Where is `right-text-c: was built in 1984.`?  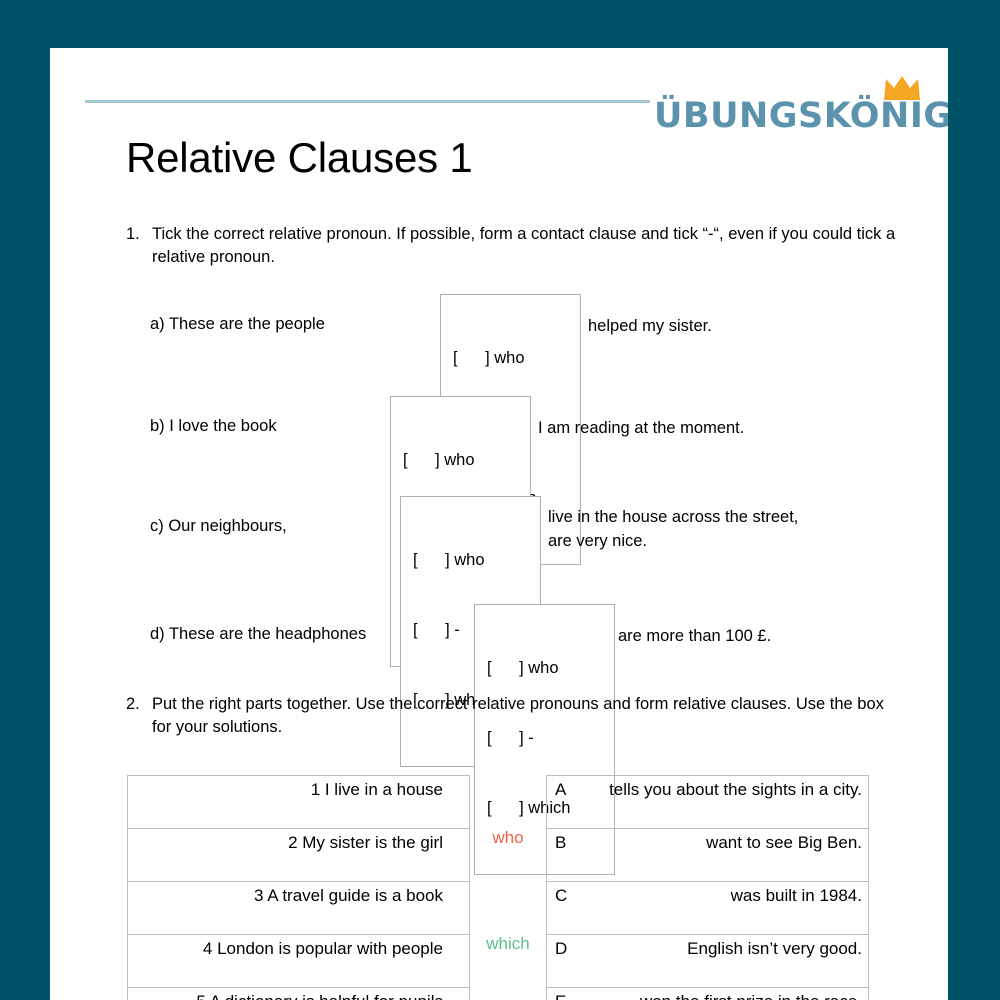 right-text-c: was built in 1984. is located at coordinates (796, 895).